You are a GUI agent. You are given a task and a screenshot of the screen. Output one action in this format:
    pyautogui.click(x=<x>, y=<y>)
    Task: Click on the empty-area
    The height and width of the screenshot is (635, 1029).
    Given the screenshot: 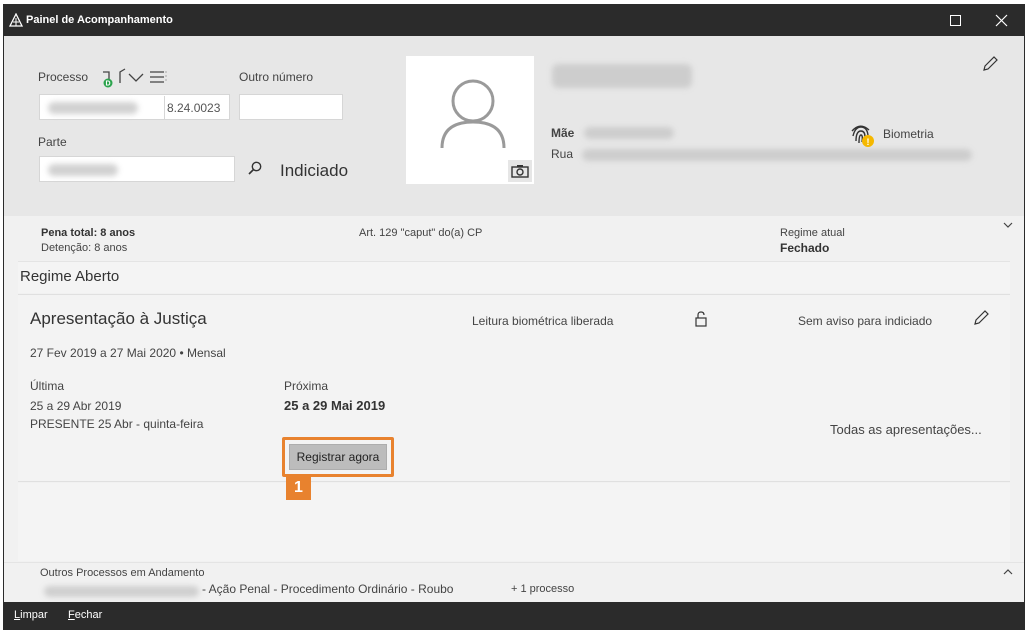 What is the action you would take?
    pyautogui.click(x=514, y=522)
    